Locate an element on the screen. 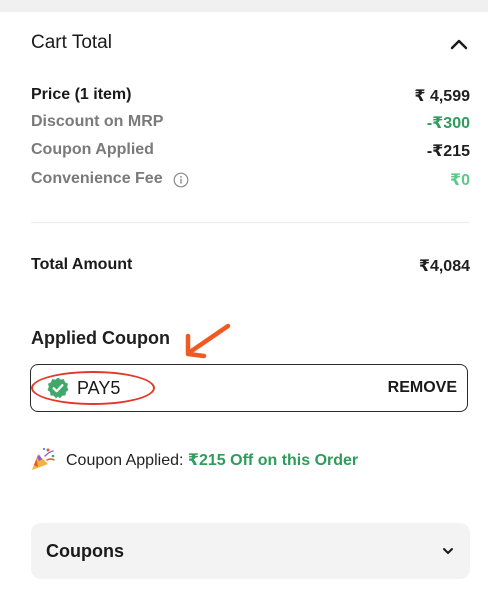 The image size is (488, 599). discount-value: -₹300 is located at coordinates (448, 123).